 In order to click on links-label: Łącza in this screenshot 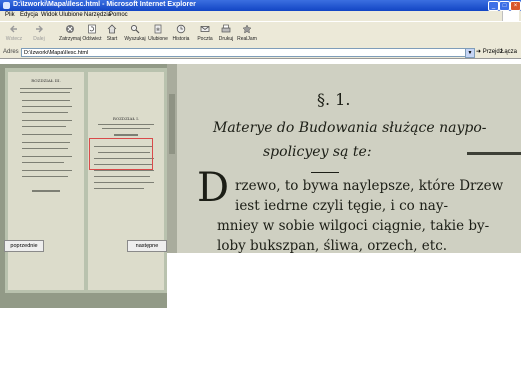, I will do `click(509, 52)`.